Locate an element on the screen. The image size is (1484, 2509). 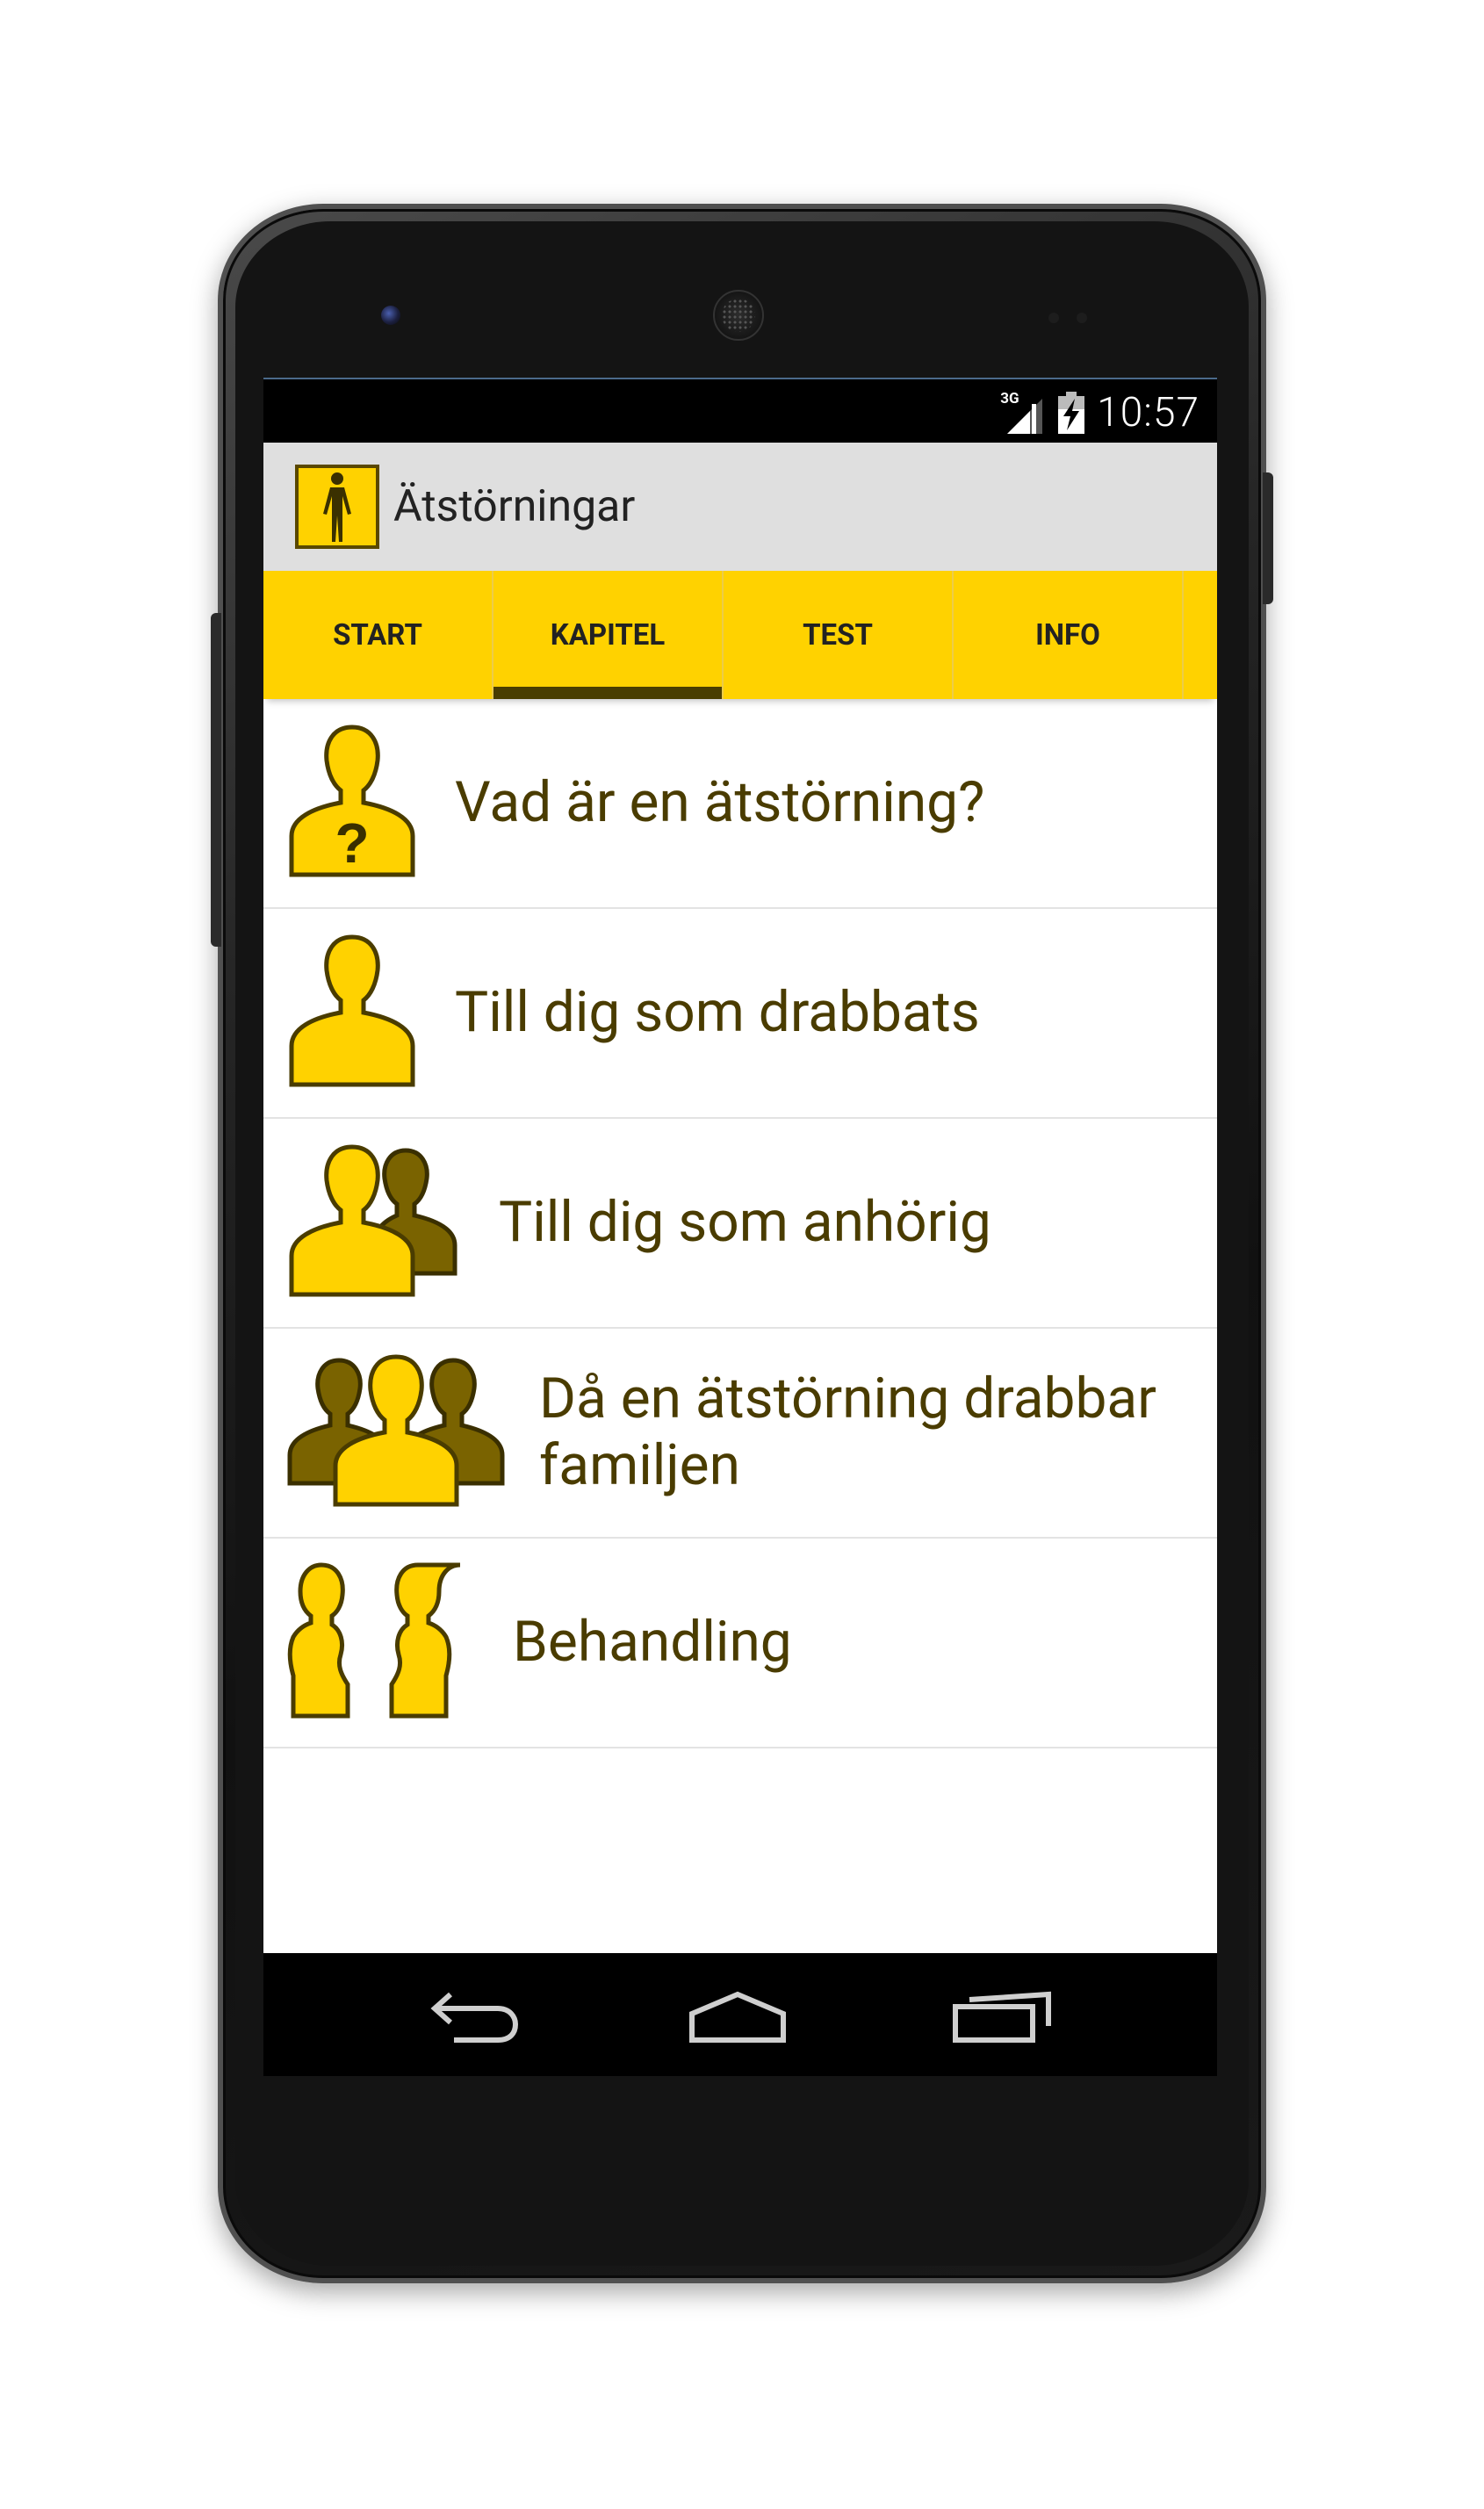
power-button is located at coordinates (1268, 538).